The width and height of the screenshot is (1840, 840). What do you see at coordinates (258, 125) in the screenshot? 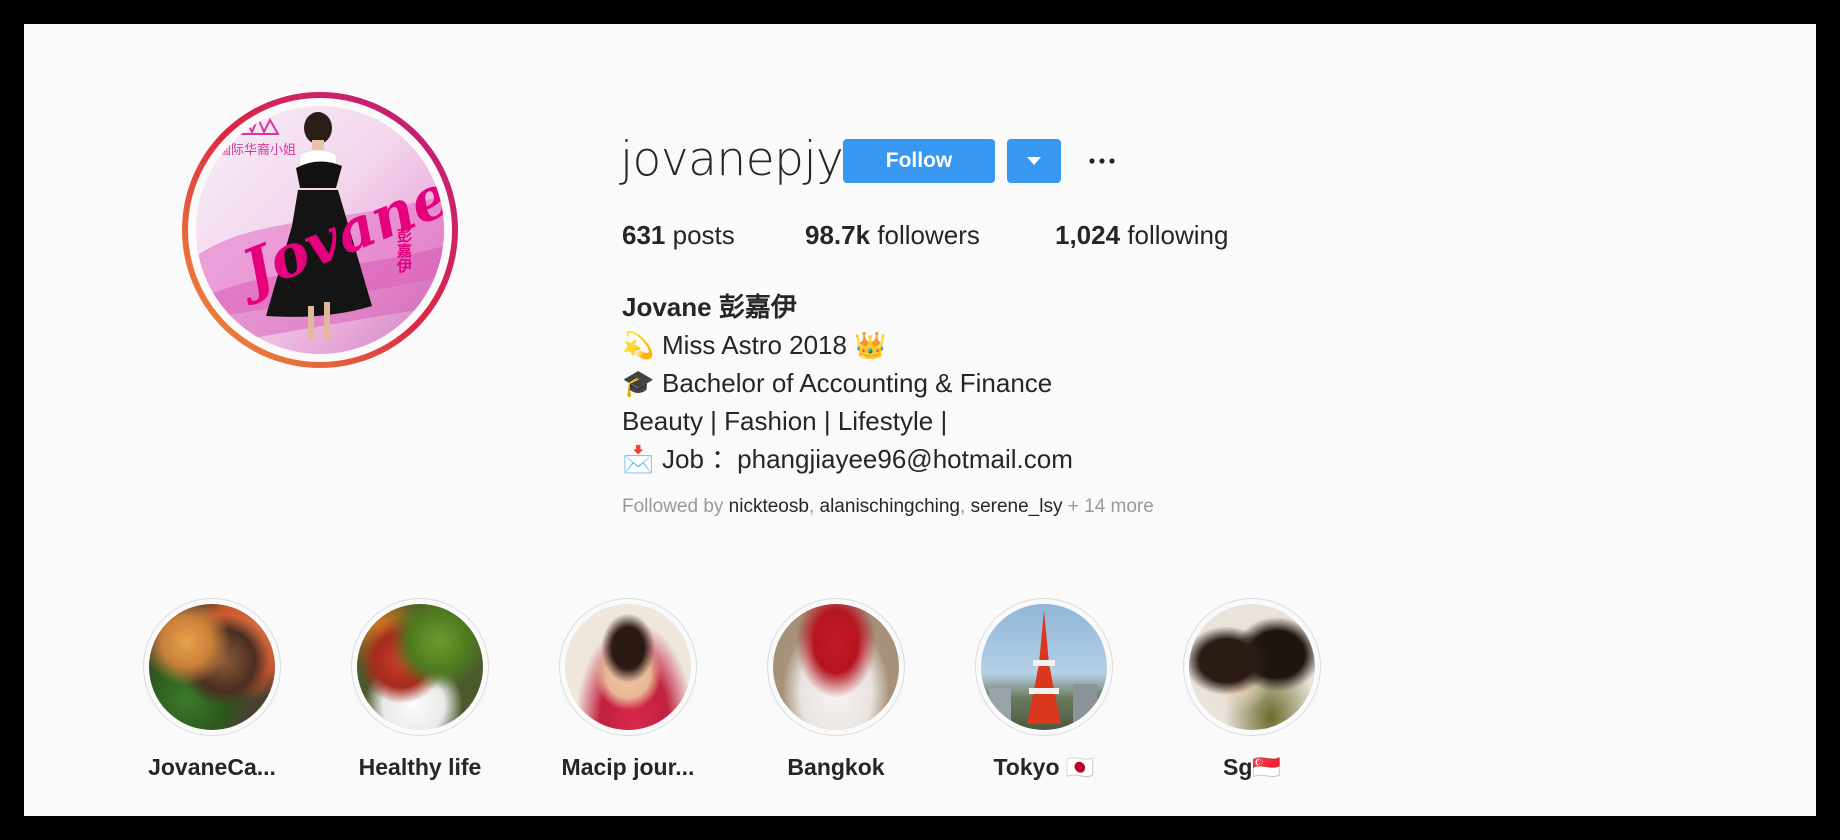
I see `pageant-logo-icon` at bounding box center [258, 125].